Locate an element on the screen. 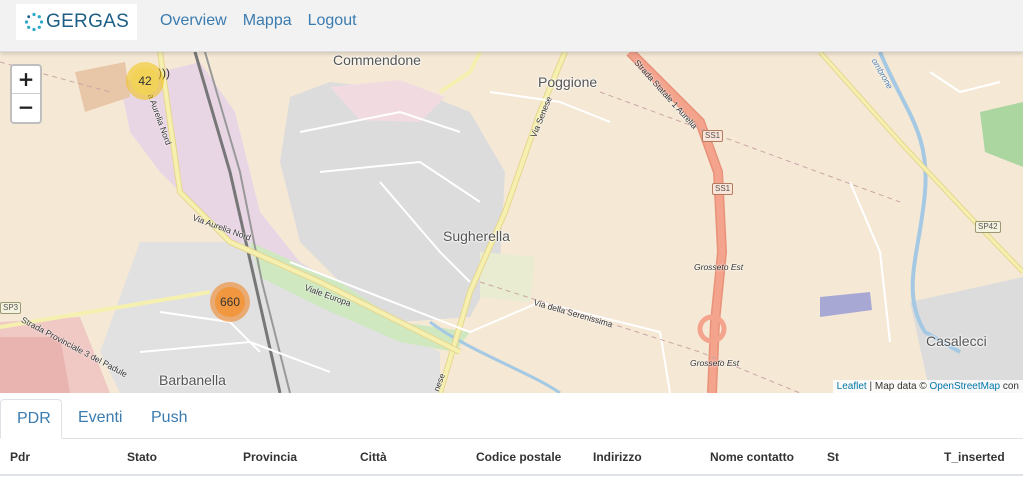  tab-push: Push is located at coordinates (169, 419).